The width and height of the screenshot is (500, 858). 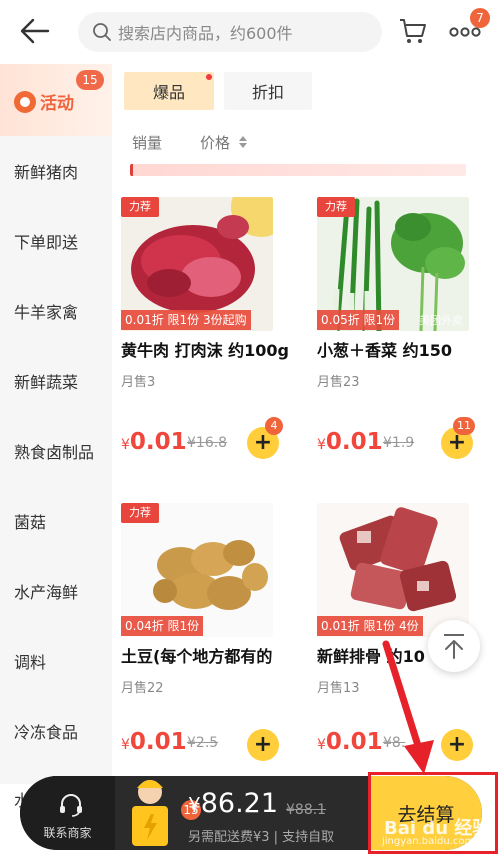 What do you see at coordinates (243, 142) in the screenshot?
I see `sort-arrows-icon` at bounding box center [243, 142].